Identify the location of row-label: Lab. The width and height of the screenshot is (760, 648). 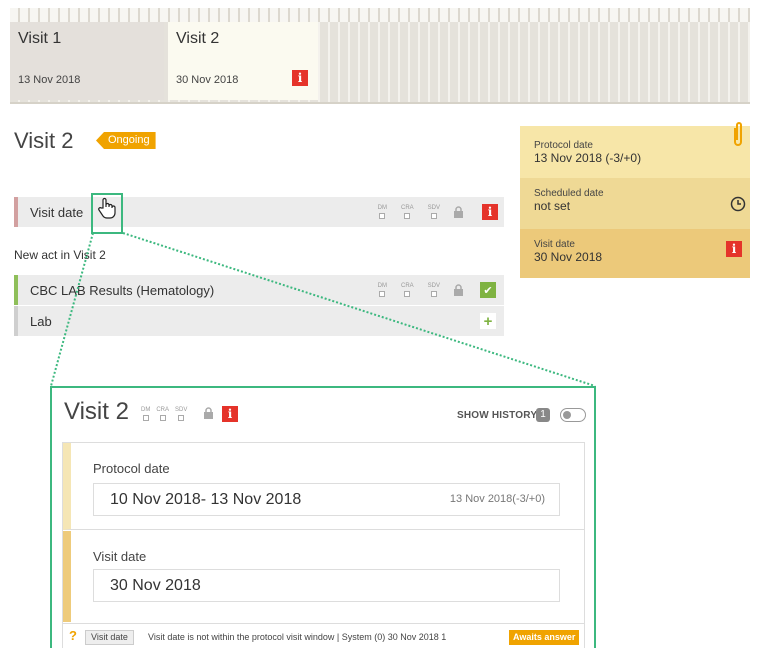
(41, 321).